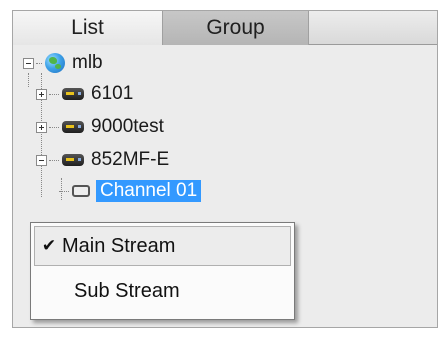 Image resolution: width=445 pixels, height=338 pixels. I want to click on menu-item-sub-stream: Sub Stream, so click(162, 291).